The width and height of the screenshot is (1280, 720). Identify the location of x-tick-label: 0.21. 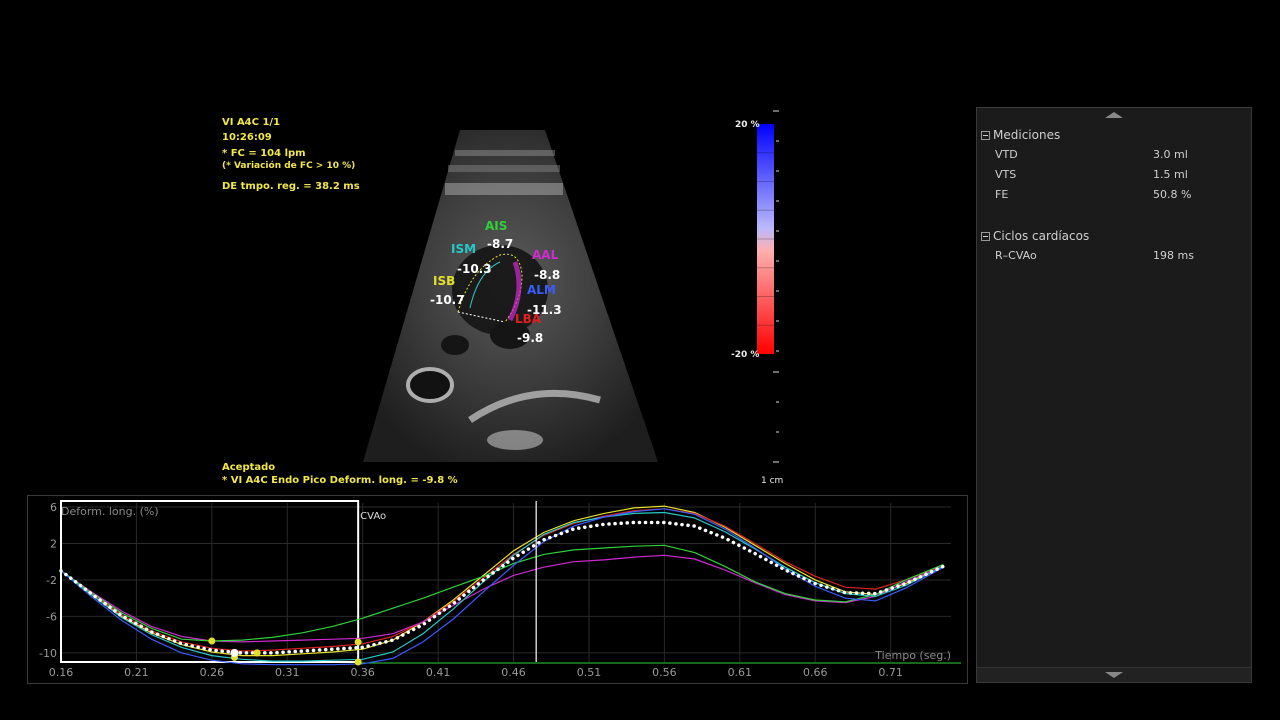
(136, 672).